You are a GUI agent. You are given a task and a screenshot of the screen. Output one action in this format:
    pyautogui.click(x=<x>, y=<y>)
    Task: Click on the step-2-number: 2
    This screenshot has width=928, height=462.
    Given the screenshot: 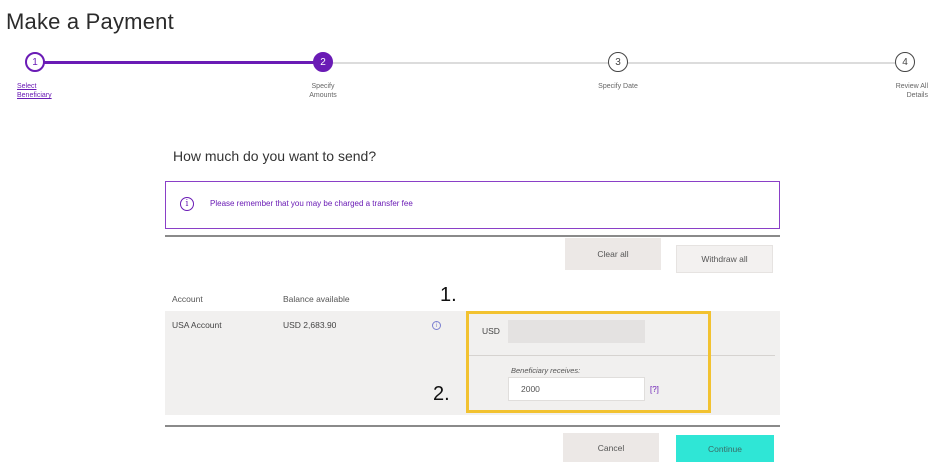 What is the action you would take?
    pyautogui.click(x=323, y=62)
    